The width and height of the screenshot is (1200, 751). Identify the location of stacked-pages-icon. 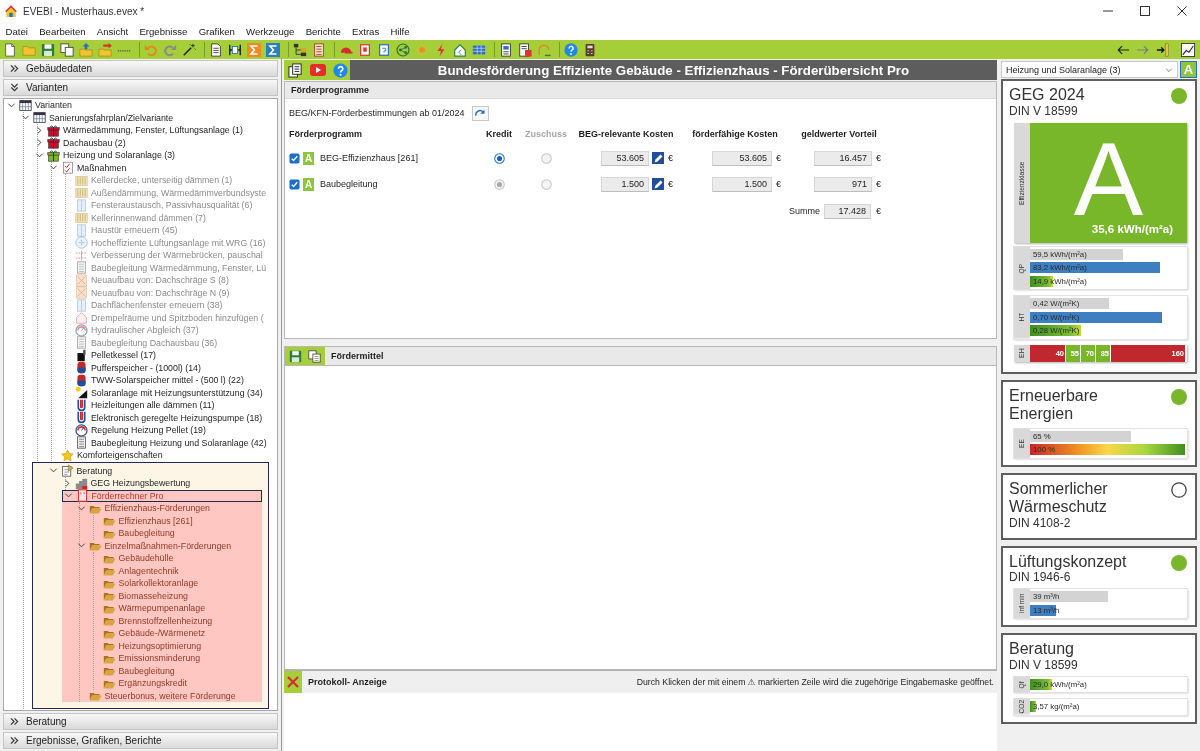
(295, 70).